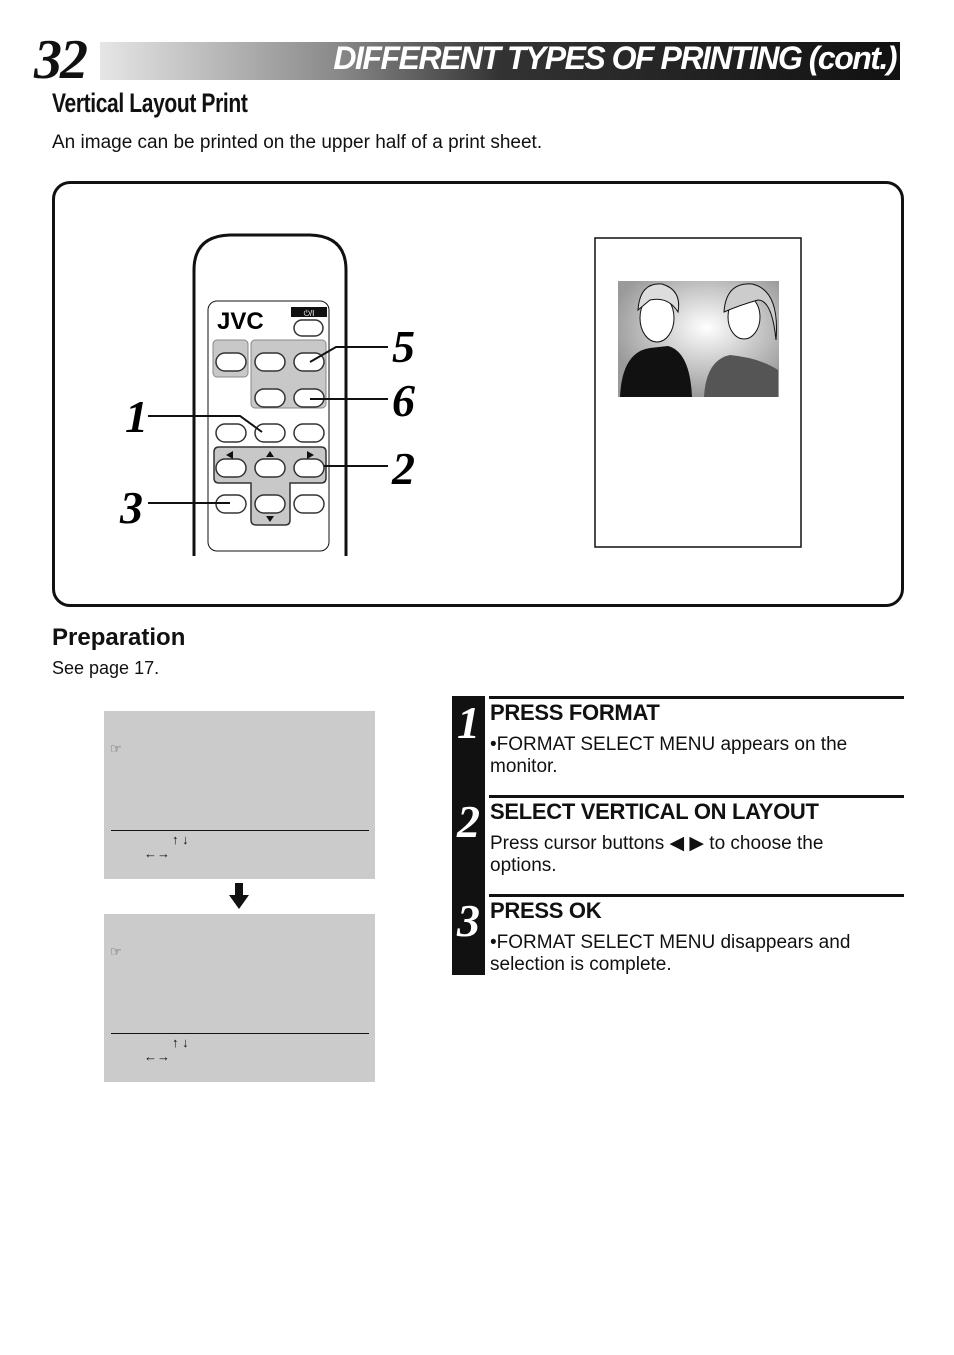 This screenshot has width=954, height=1355. What do you see at coordinates (403, 346) in the screenshot?
I see `callout-5: 5` at bounding box center [403, 346].